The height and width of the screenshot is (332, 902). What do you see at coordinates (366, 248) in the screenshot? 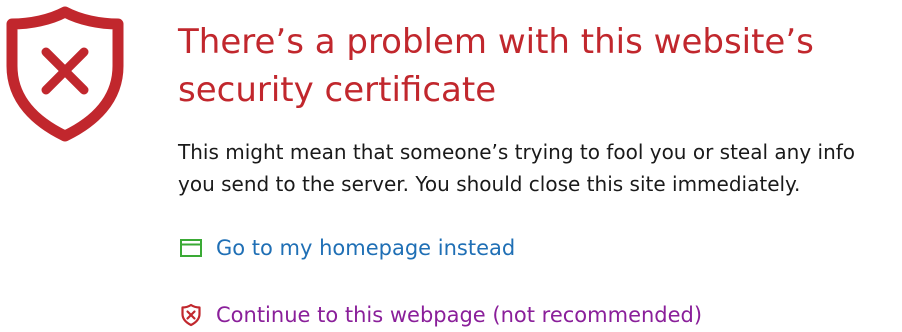
I see `go-to-homepage-label: Go to my homepage instead` at bounding box center [366, 248].